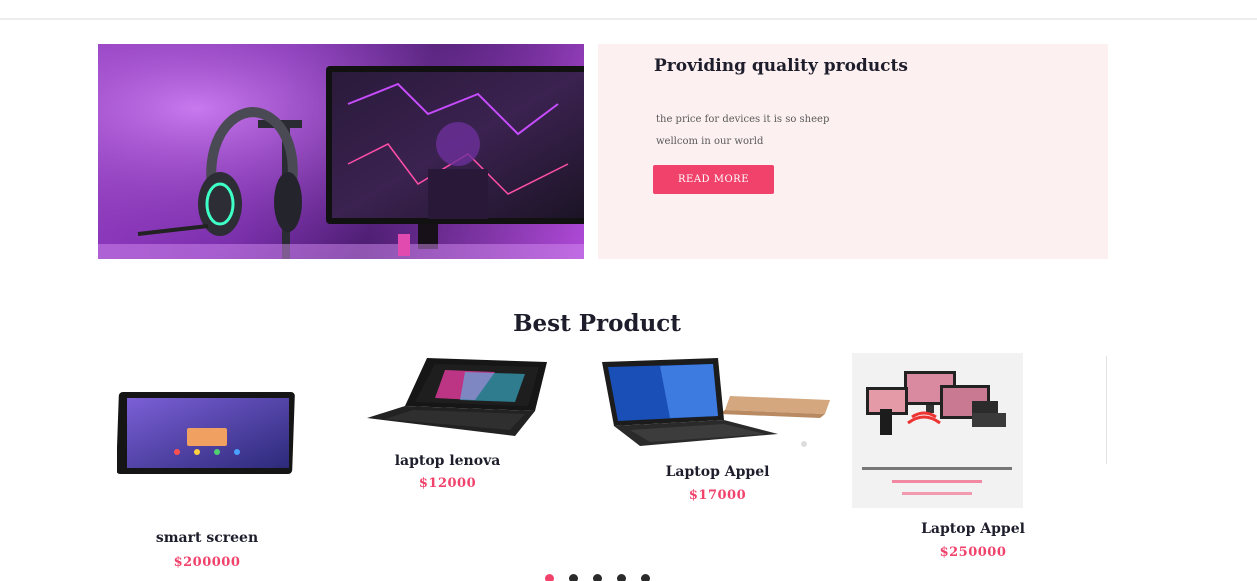  Describe the element at coordinates (206, 433) in the screenshot. I see `product-image-smart-screen` at that location.